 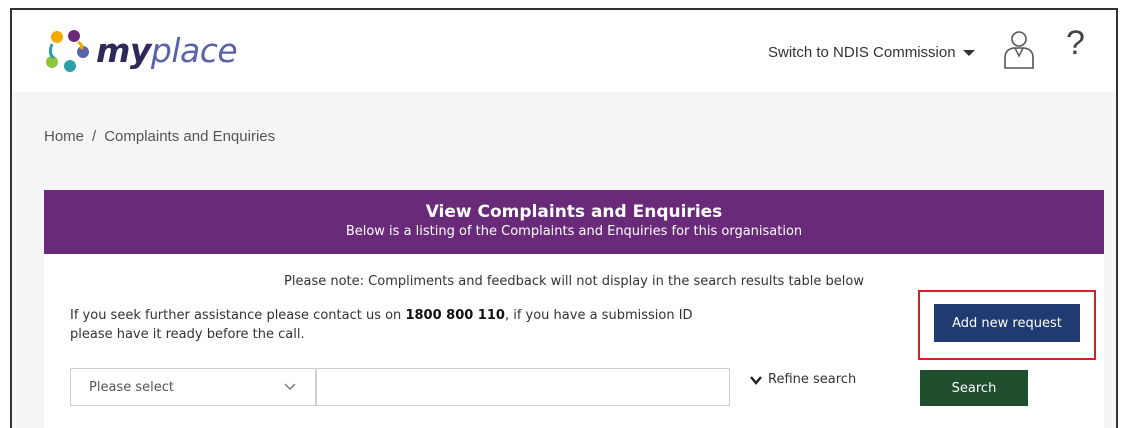 I want to click on search-input, so click(x=523, y=387).